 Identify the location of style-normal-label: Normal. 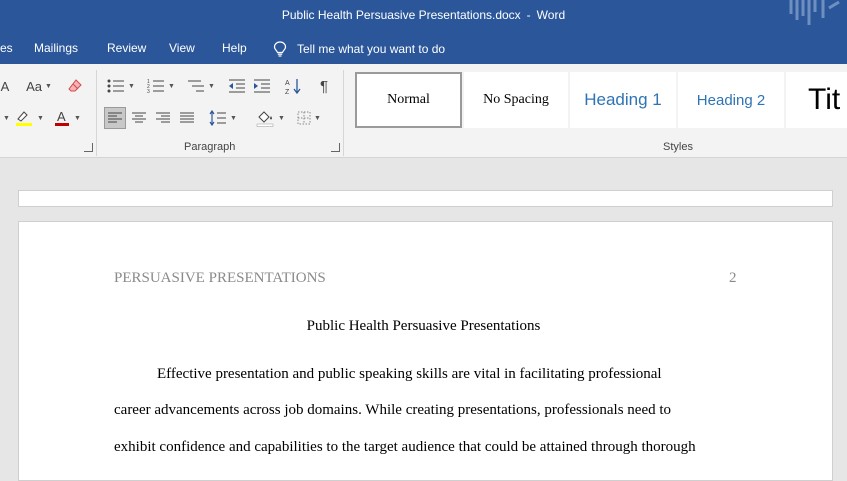
(408, 99).